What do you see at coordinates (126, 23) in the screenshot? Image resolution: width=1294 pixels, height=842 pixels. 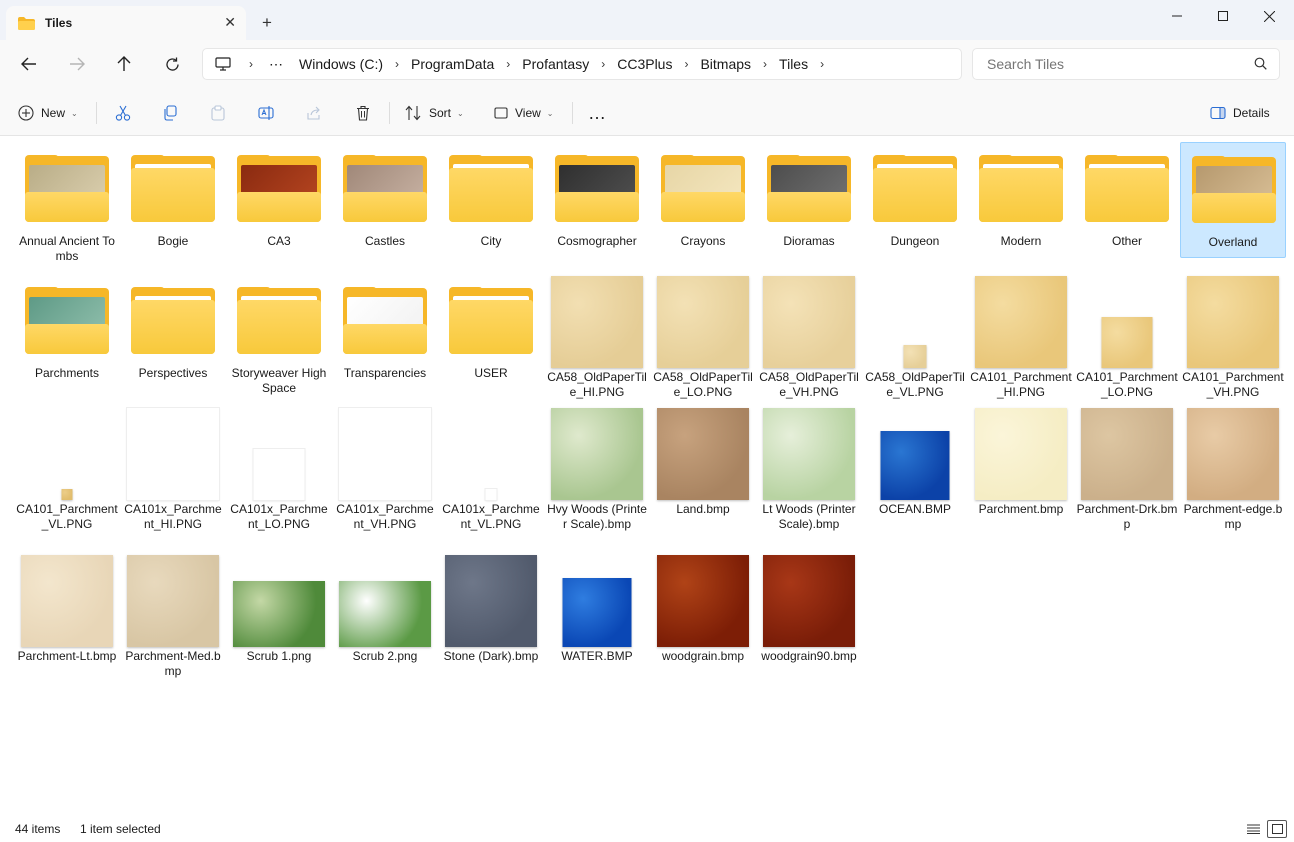 I see `tab-tiles: Tiles ✕` at bounding box center [126, 23].